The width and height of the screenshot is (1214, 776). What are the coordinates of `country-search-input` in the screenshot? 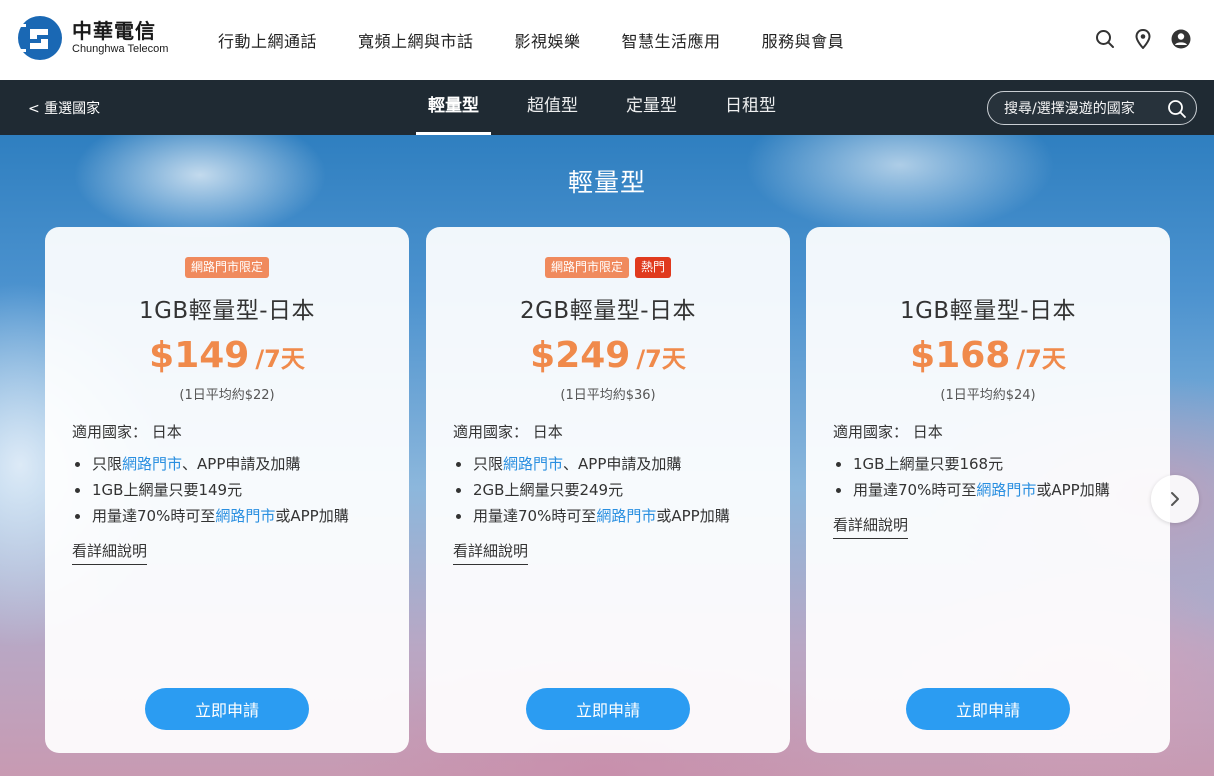 It's located at (1084, 109).